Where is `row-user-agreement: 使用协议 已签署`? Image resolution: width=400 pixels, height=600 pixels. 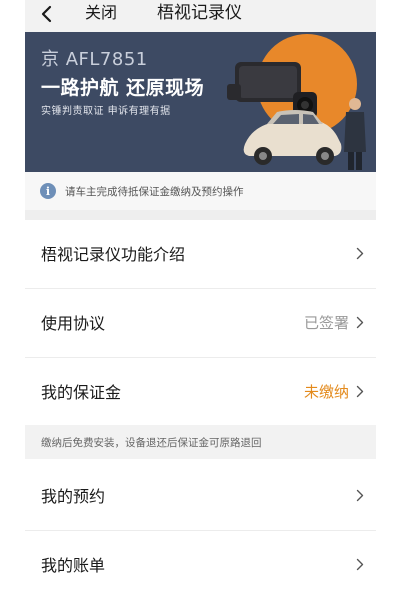 row-user-agreement: 使用协议 已签署 is located at coordinates (200, 322).